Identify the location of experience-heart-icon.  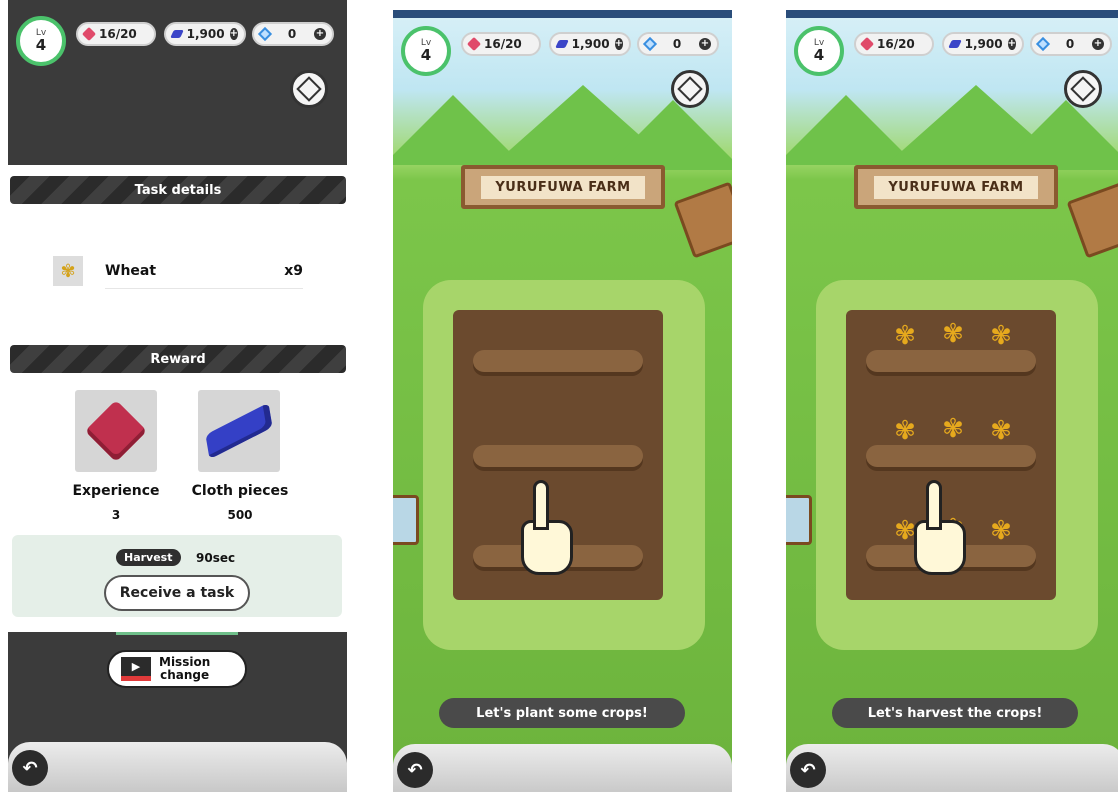
(116, 431).